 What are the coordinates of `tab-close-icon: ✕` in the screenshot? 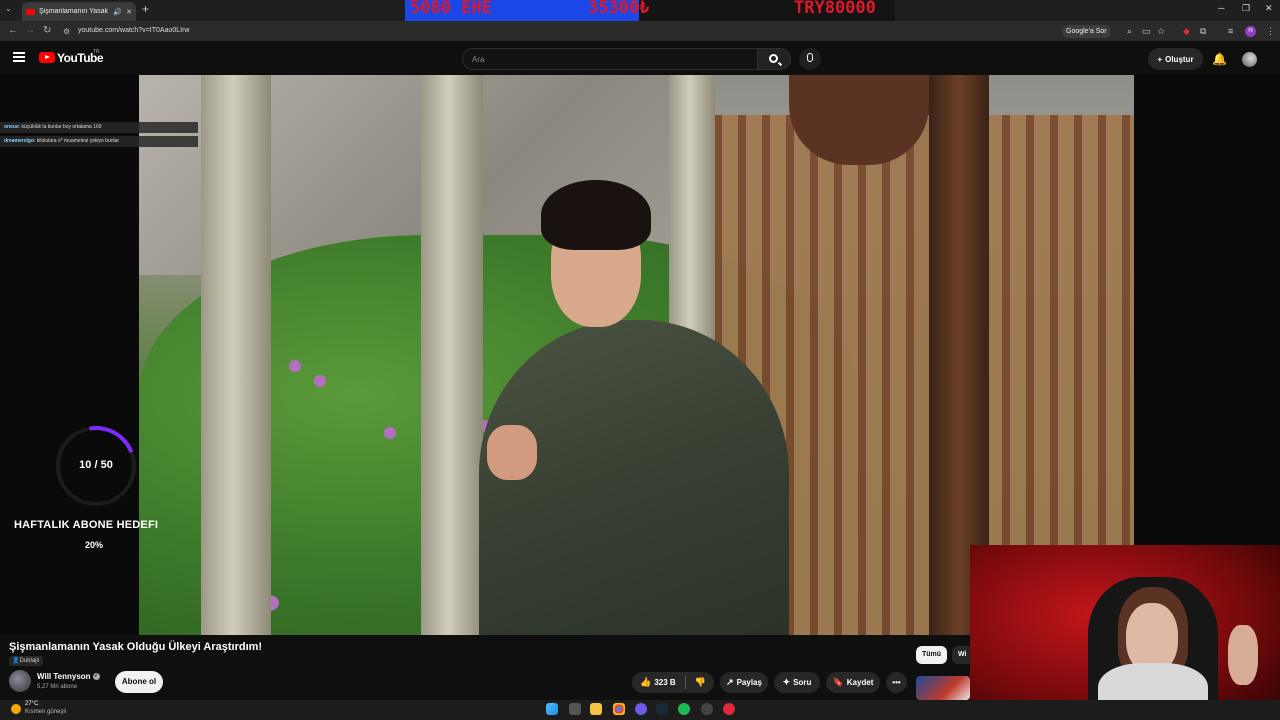 It's located at (129, 12).